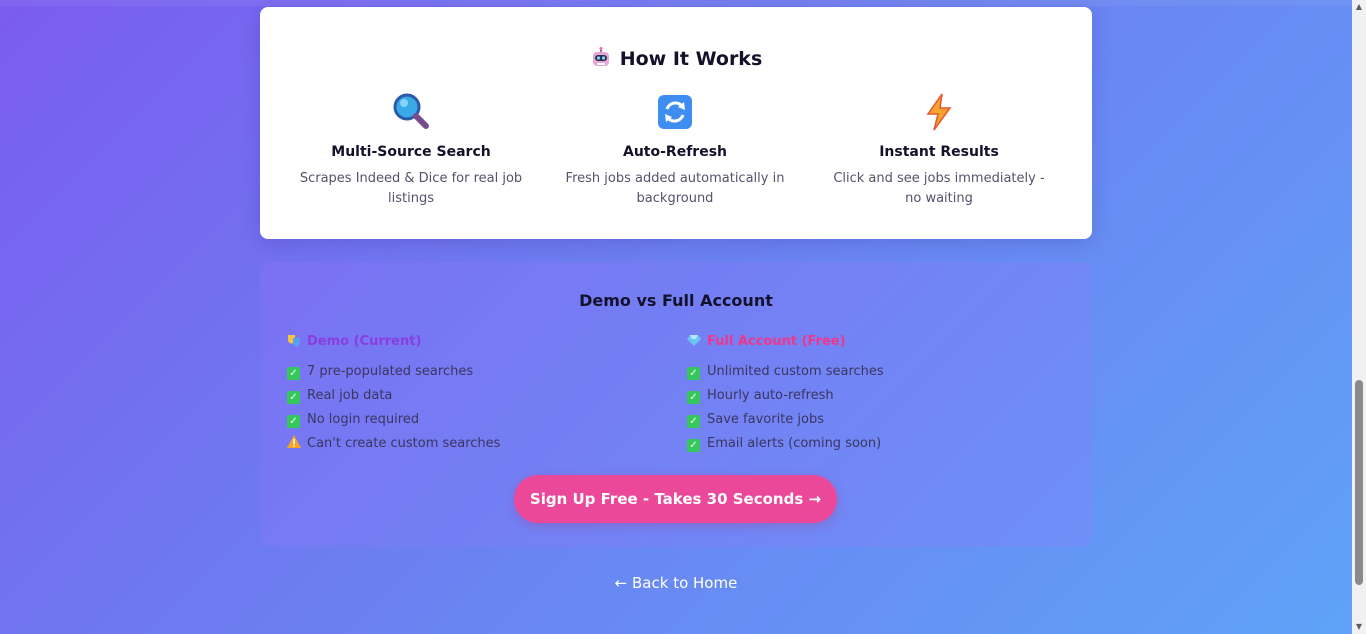 This screenshot has width=1366, height=634. What do you see at coordinates (600, 56) in the screenshot?
I see `robot-icon` at bounding box center [600, 56].